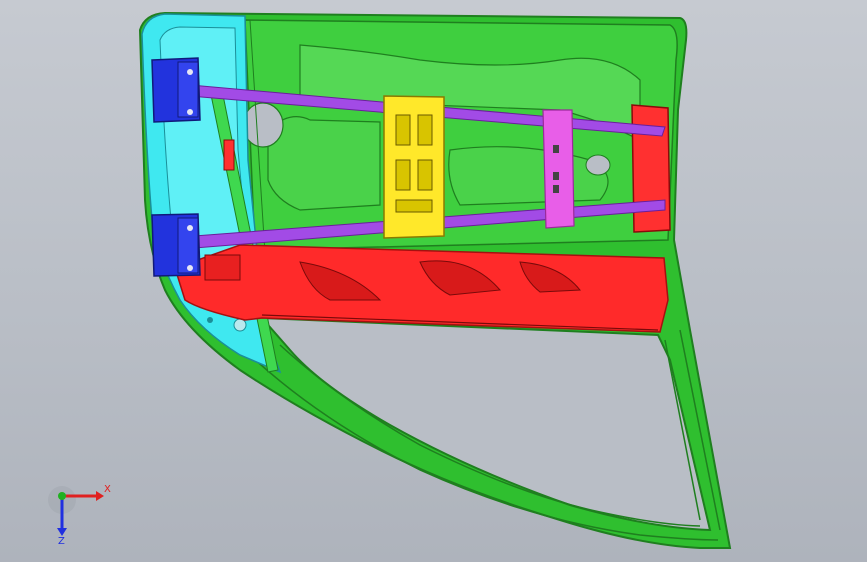 This screenshot has width=867, height=562. What do you see at coordinates (421, 288) in the screenshot?
I see `belt-reinforcement` at bounding box center [421, 288].